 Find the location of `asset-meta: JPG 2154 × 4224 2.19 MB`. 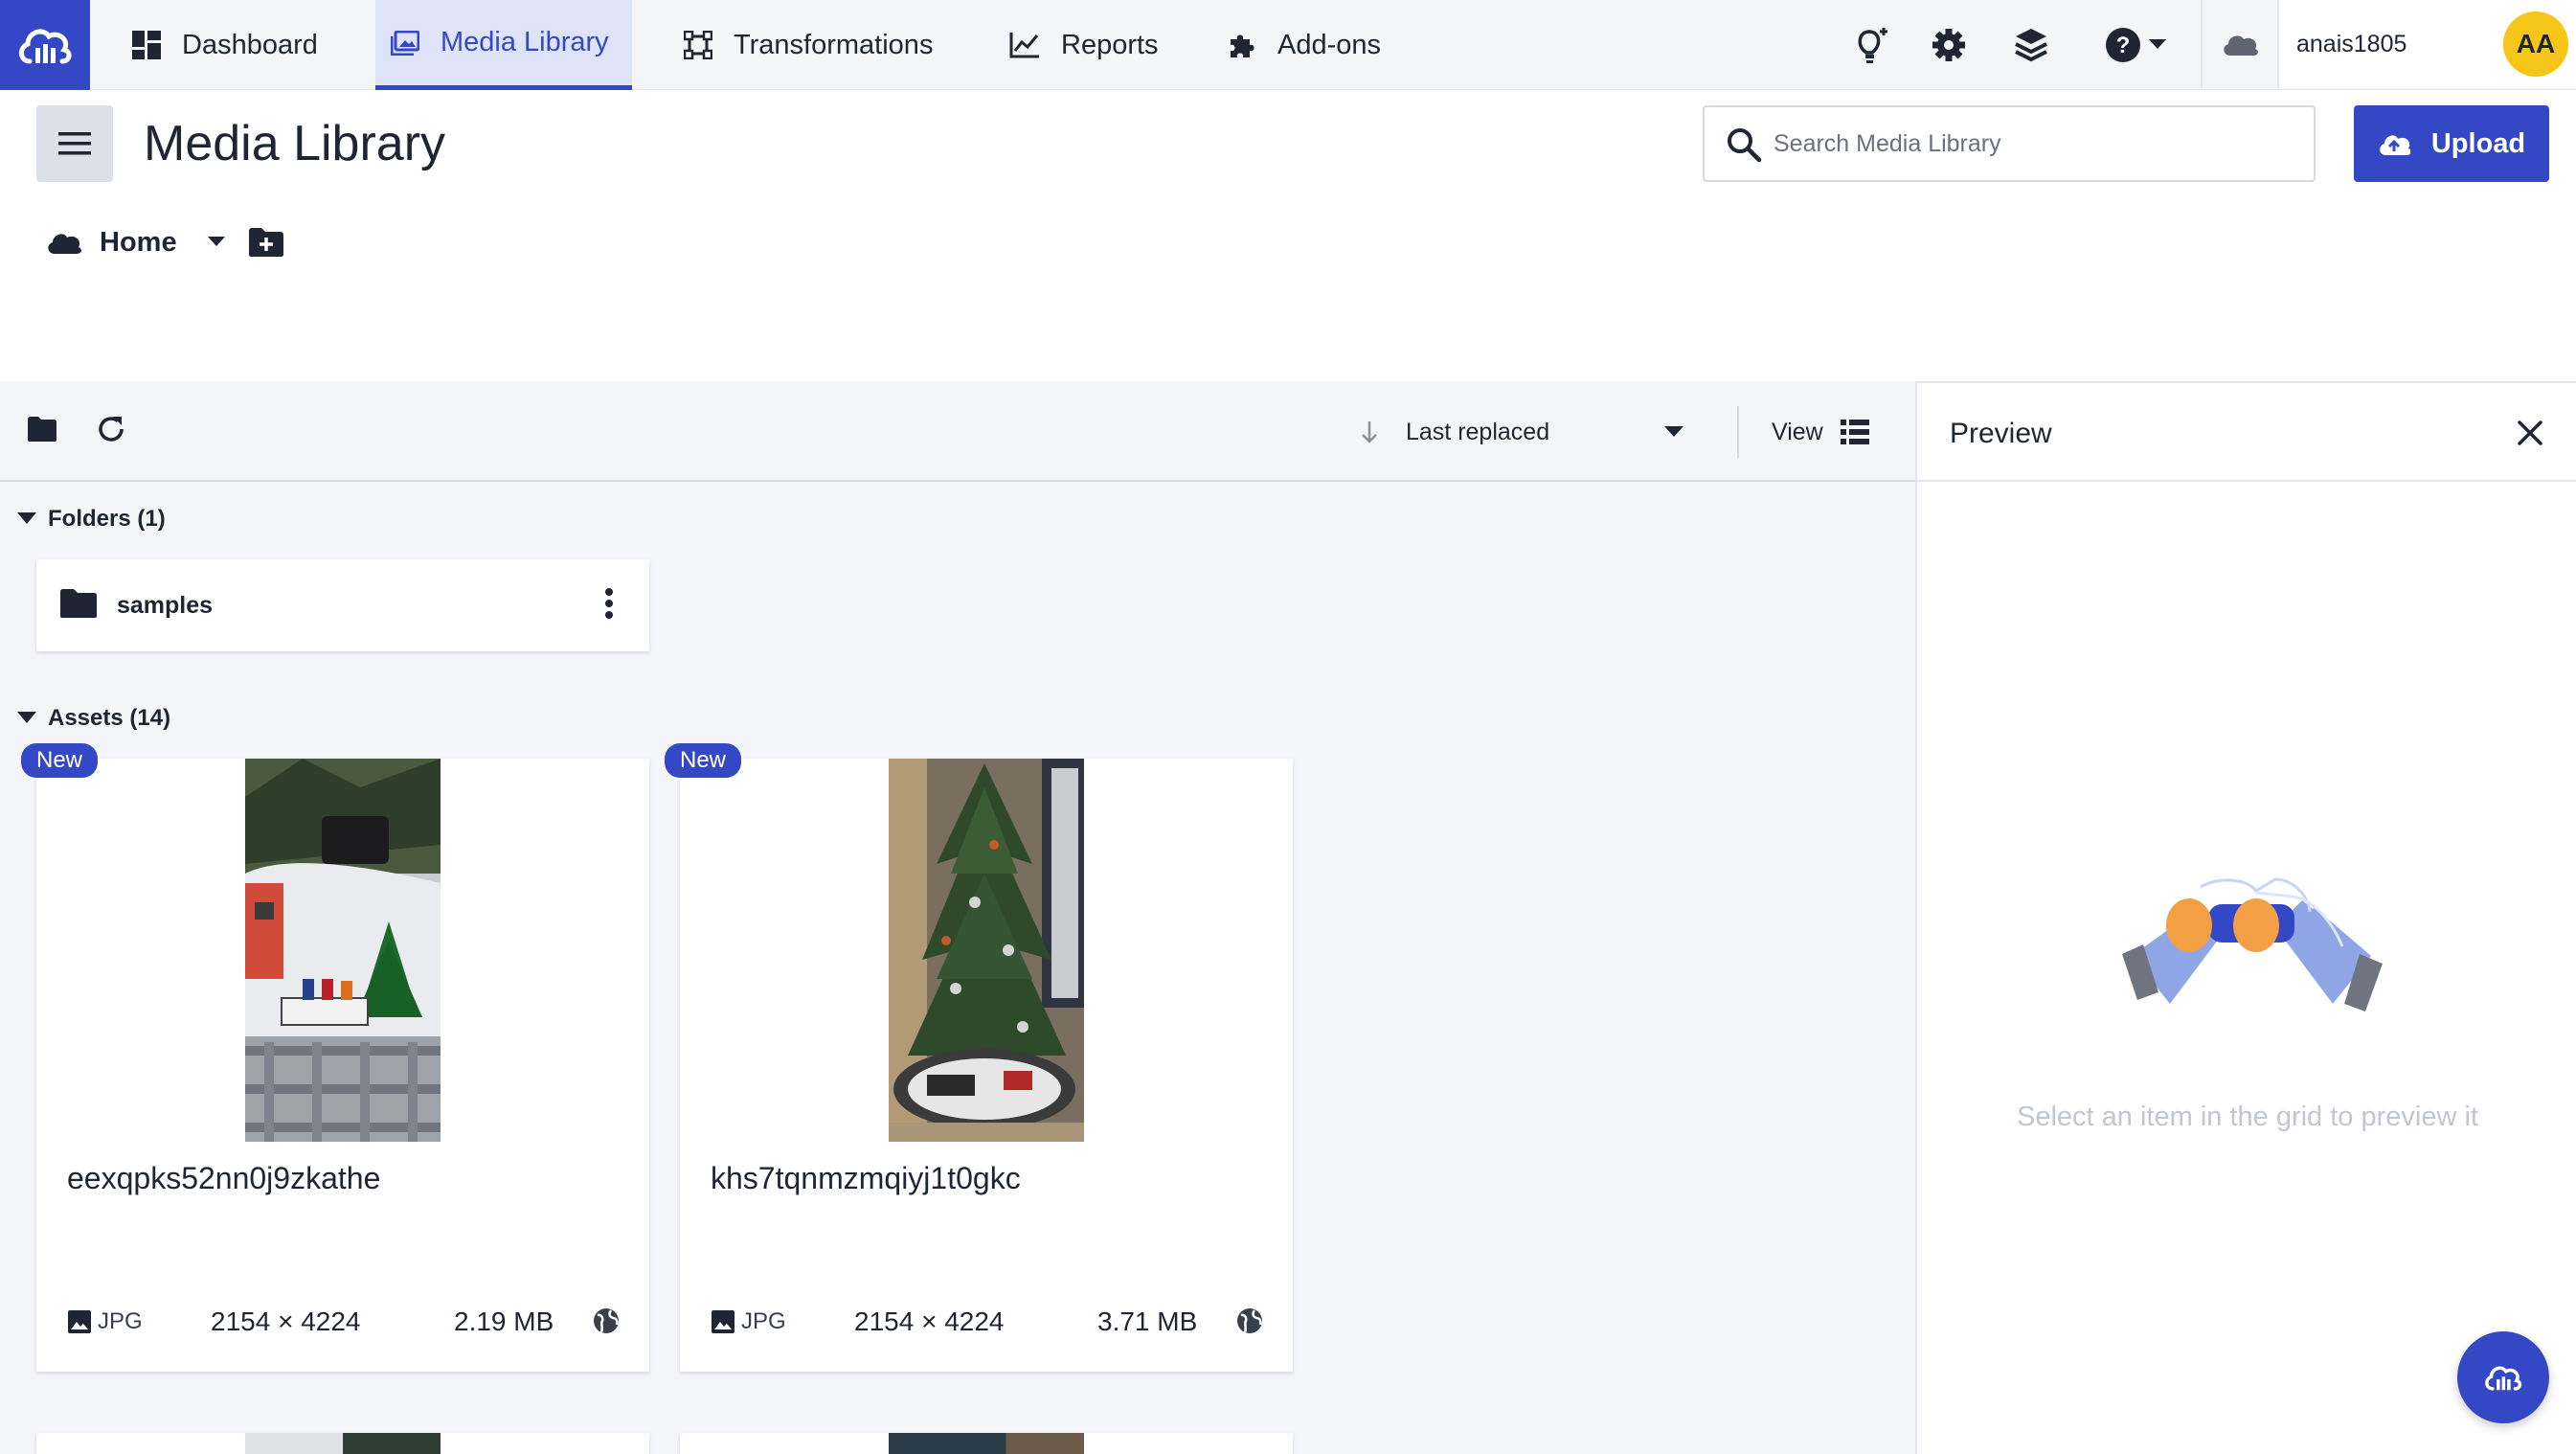

asset-meta: JPG 2154 × 4224 2.19 MB is located at coordinates (344, 1324).